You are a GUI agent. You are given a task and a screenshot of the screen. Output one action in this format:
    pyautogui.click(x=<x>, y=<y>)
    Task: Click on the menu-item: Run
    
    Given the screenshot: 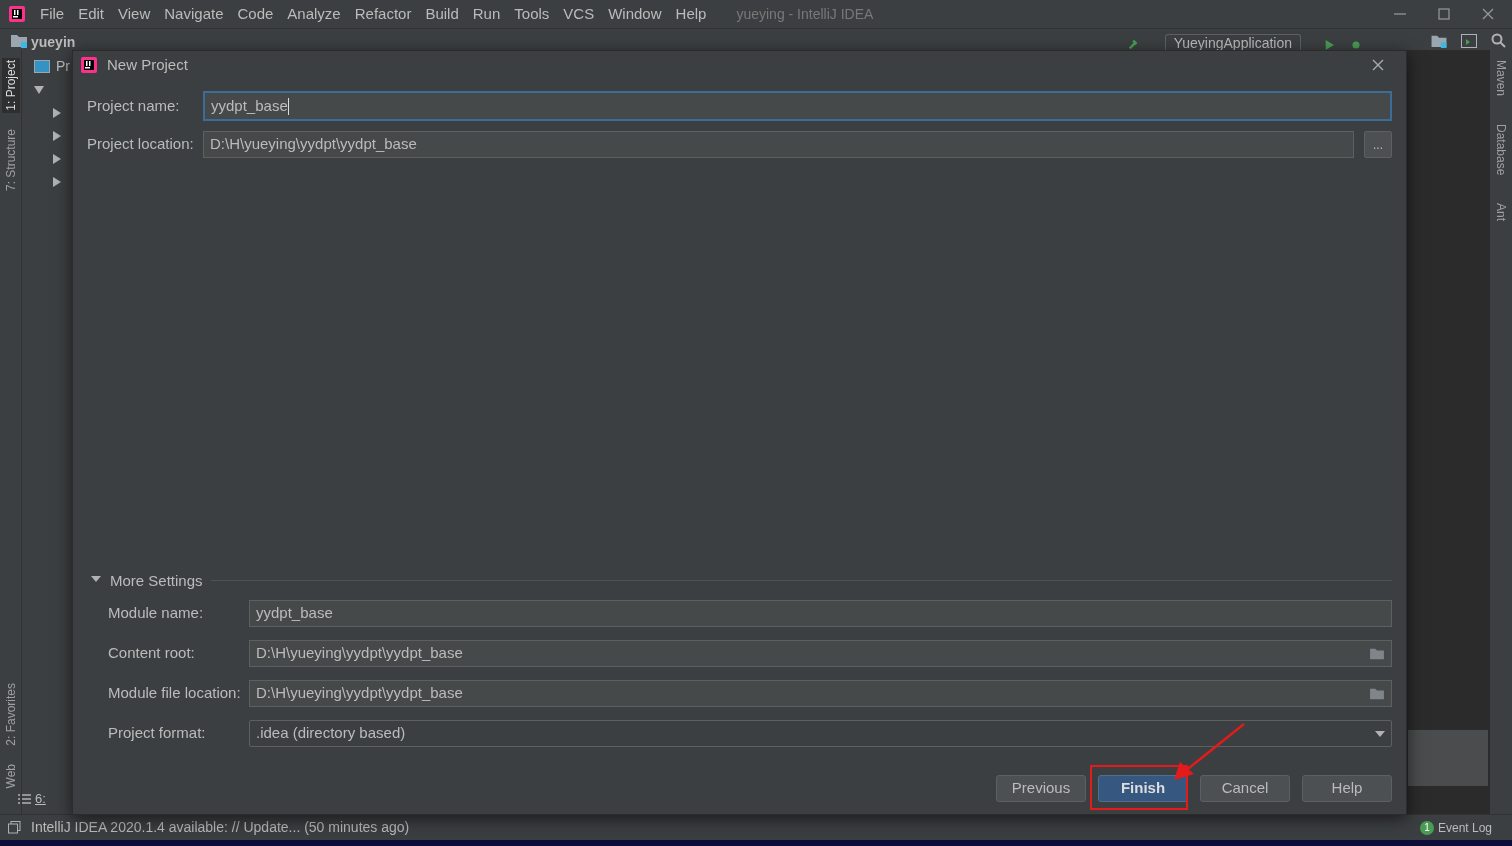 What is the action you would take?
    pyautogui.click(x=486, y=14)
    